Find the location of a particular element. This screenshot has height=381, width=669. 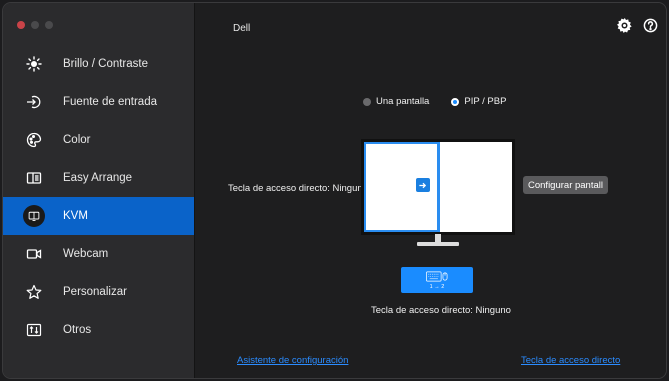

sidebar-item-color: Color is located at coordinates (98, 140).